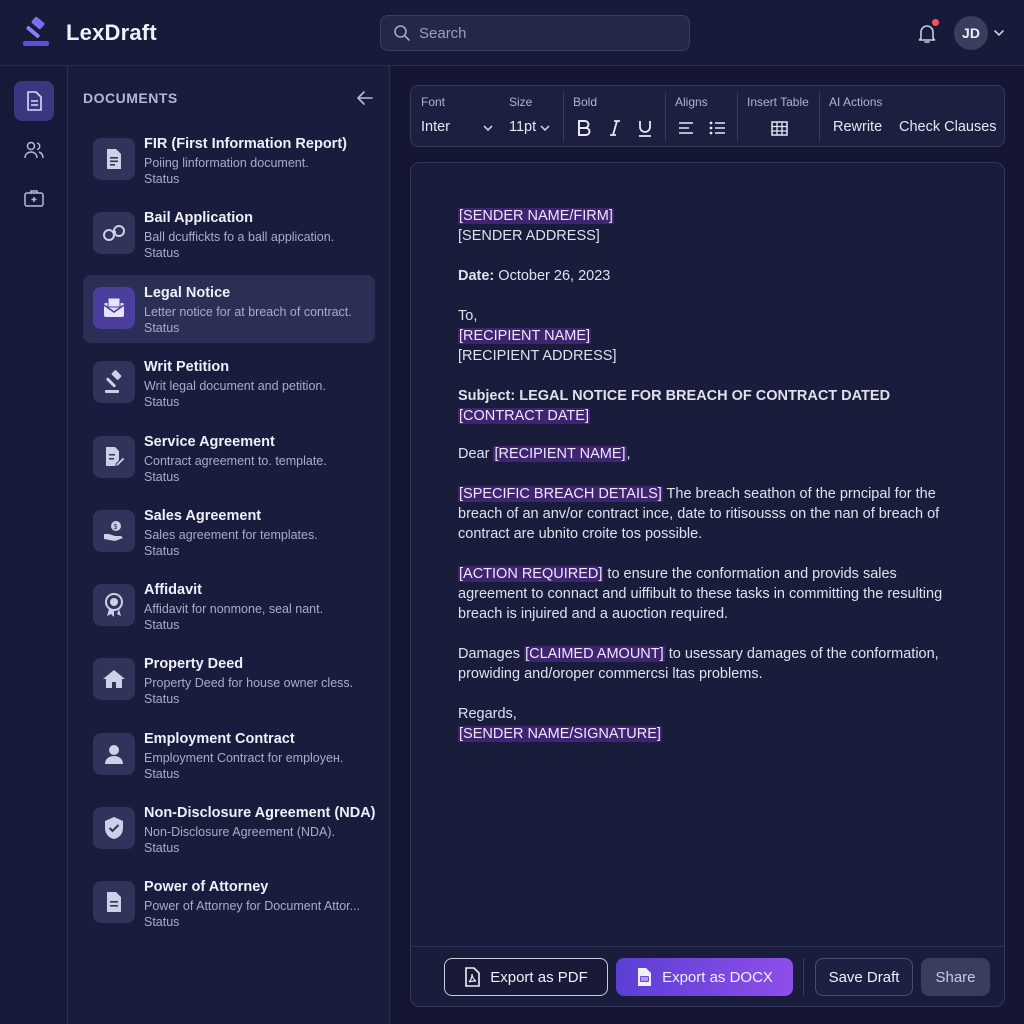 Image resolution: width=1024 pixels, height=1024 pixels. I want to click on pdf-file-icon, so click(473, 977).